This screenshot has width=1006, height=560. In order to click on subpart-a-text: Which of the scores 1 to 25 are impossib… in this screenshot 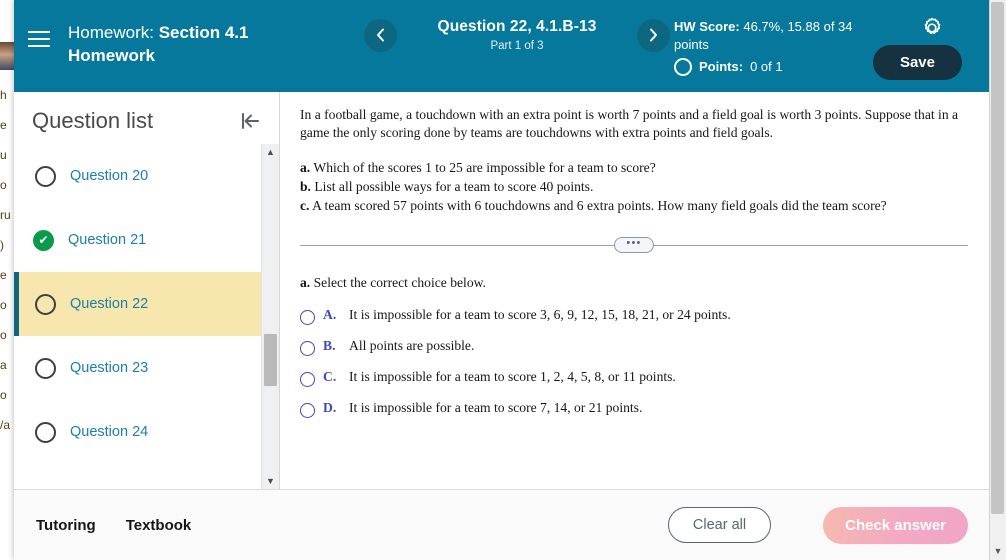, I will do `click(484, 167)`.